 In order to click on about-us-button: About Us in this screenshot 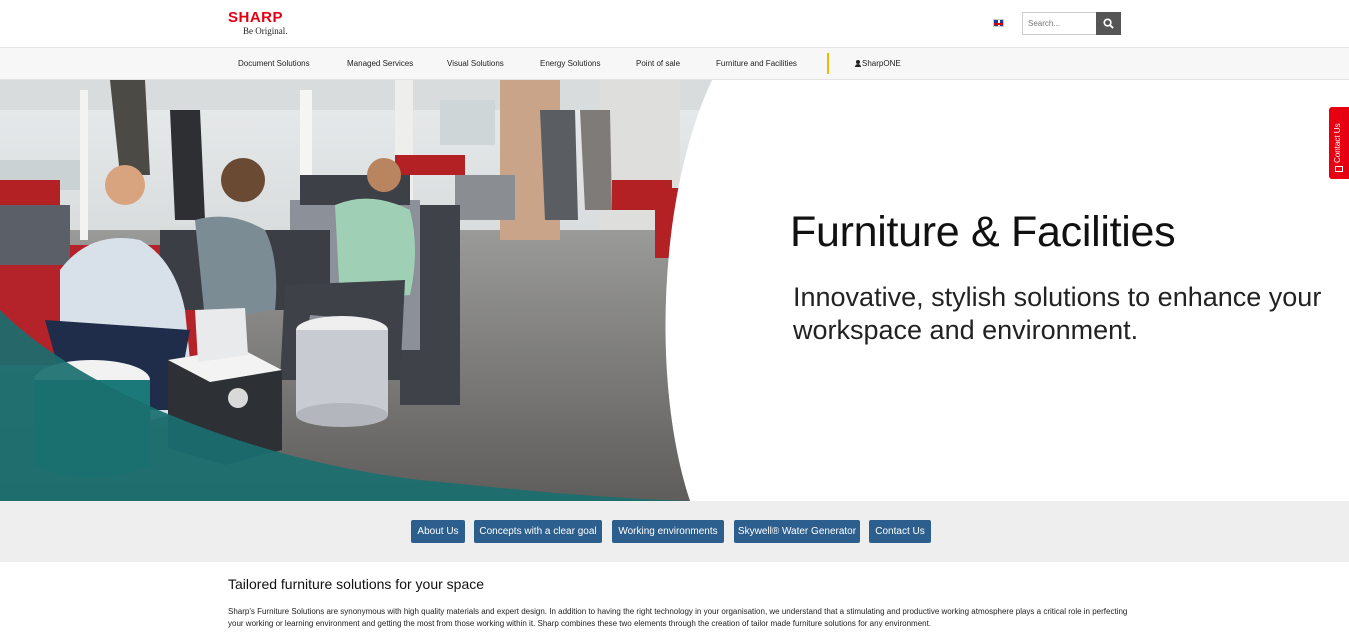, I will do `click(438, 531)`.